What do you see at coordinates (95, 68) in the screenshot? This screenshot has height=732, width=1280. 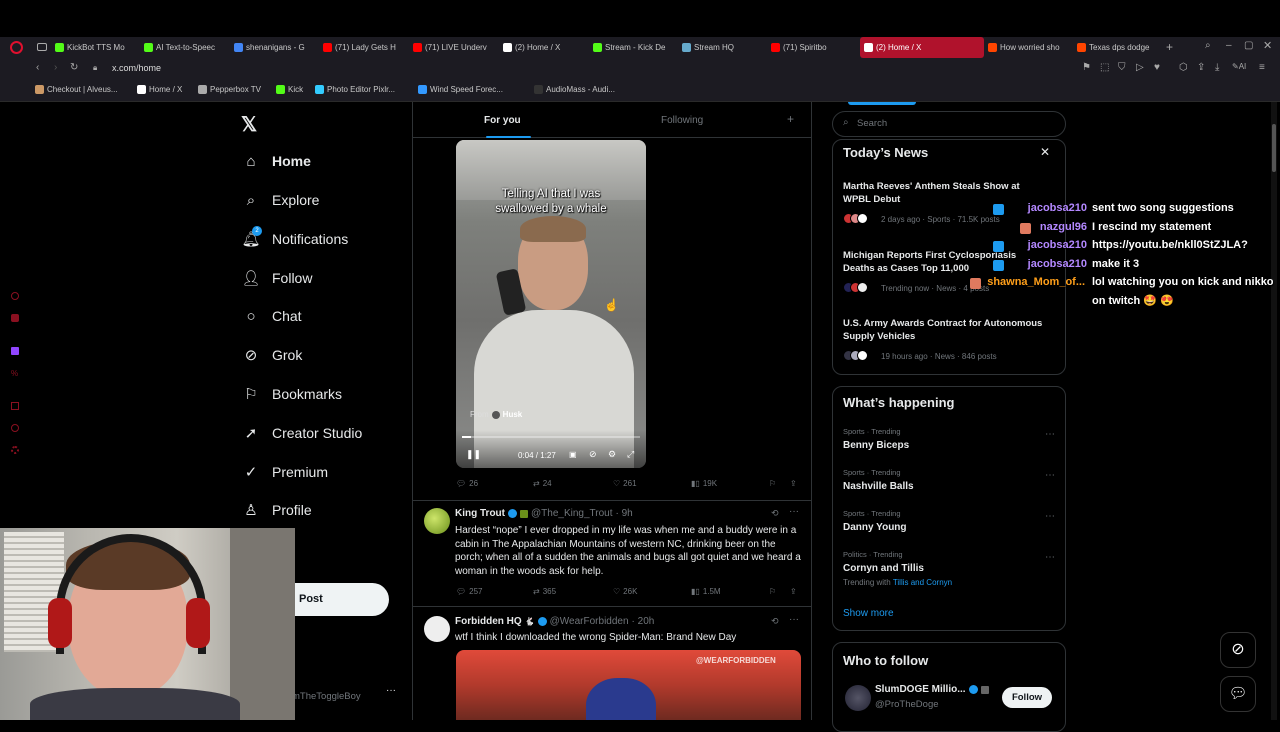 I see `site-info-icon: 🔒︎` at bounding box center [95, 68].